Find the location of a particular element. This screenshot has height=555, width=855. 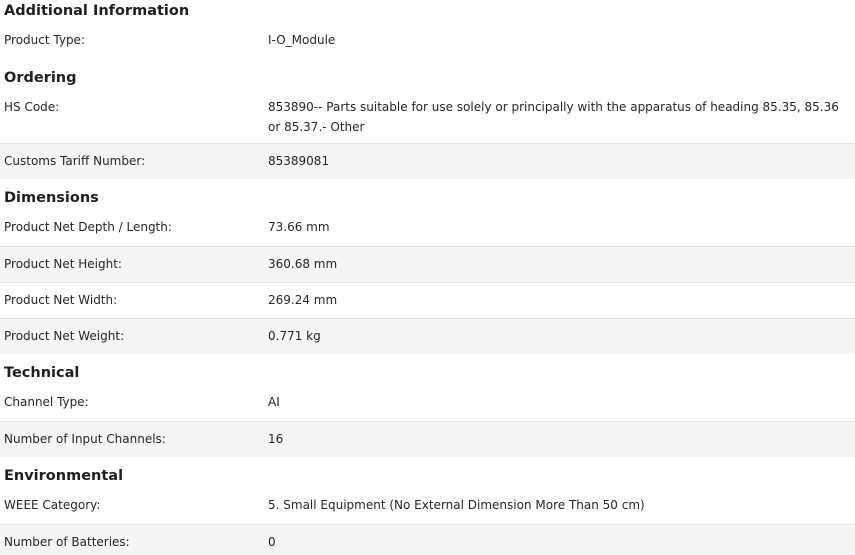

spec-label: Customs Tariff Number: is located at coordinates (75, 161).